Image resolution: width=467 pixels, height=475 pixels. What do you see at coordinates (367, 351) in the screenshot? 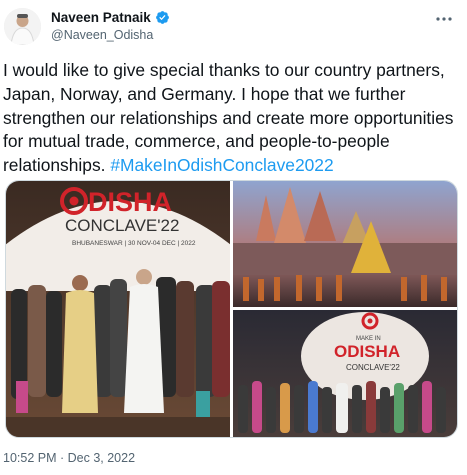
I see `photo3-brand: ODISHA` at bounding box center [367, 351].